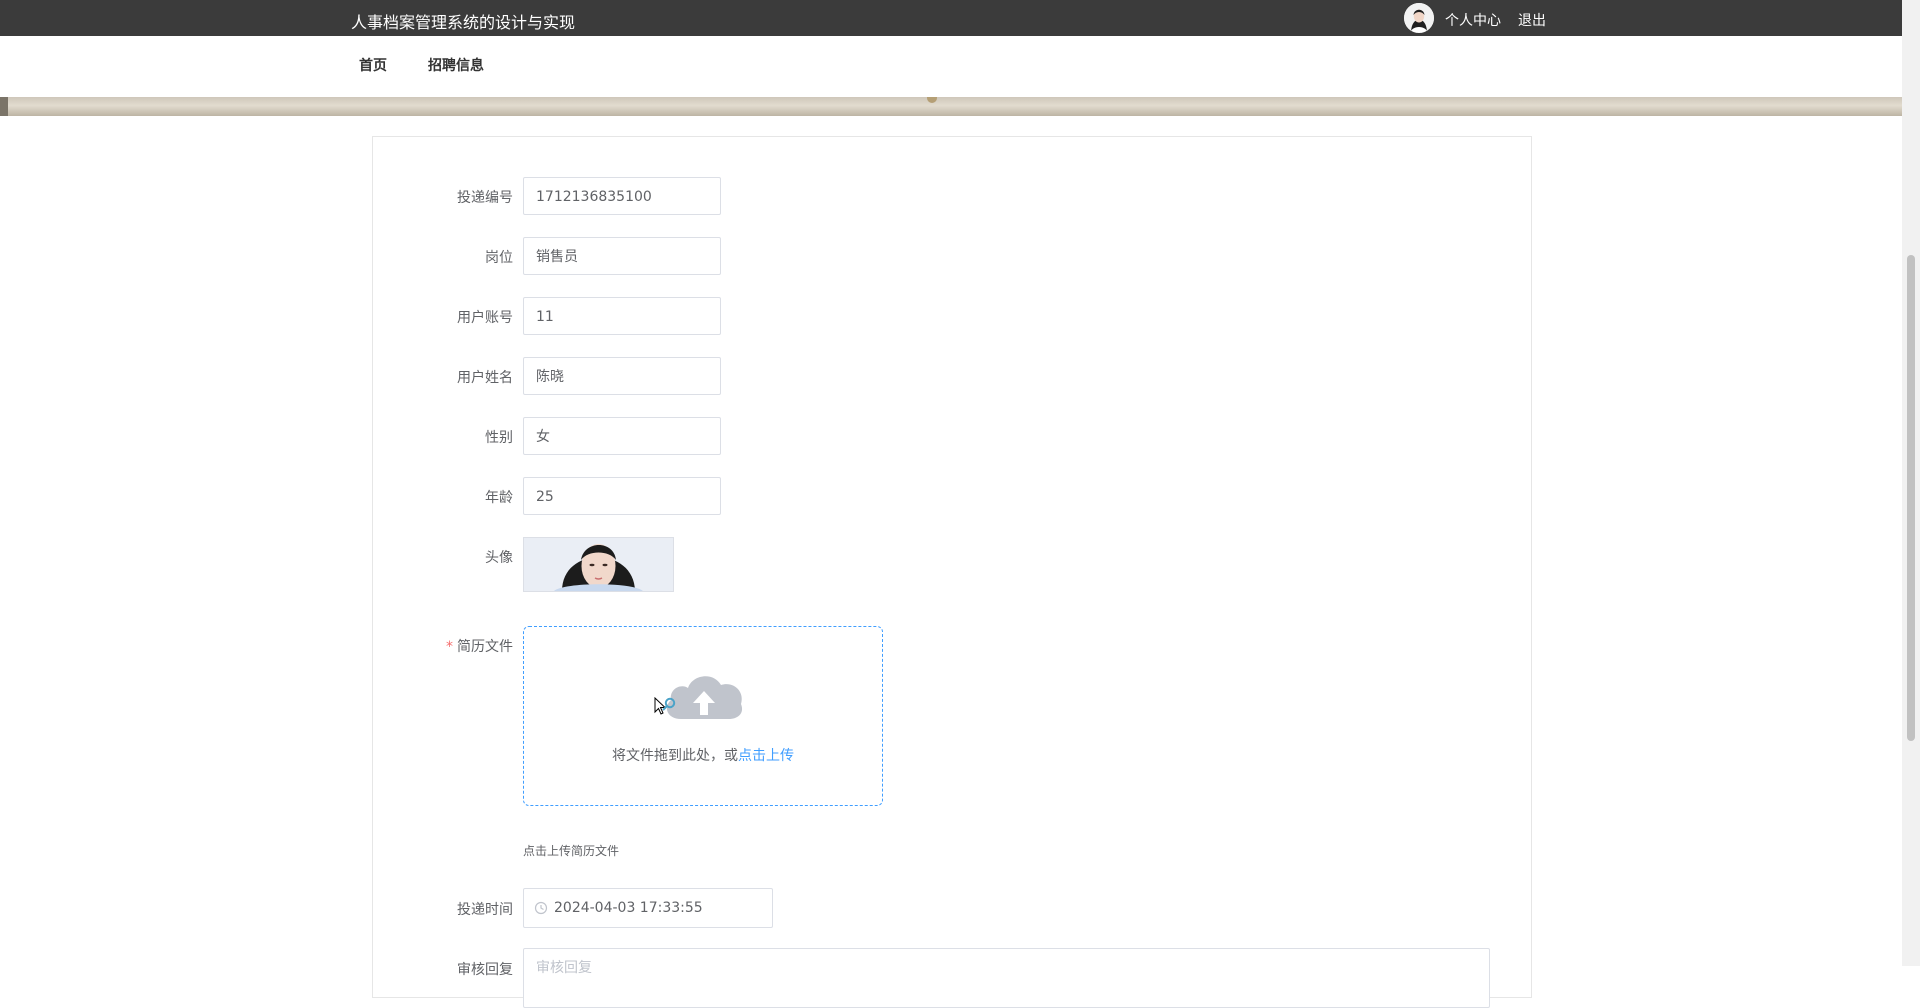 This screenshot has width=1920, height=1008. What do you see at coordinates (485, 378) in the screenshot?
I see `name-label: 用户姓名` at bounding box center [485, 378].